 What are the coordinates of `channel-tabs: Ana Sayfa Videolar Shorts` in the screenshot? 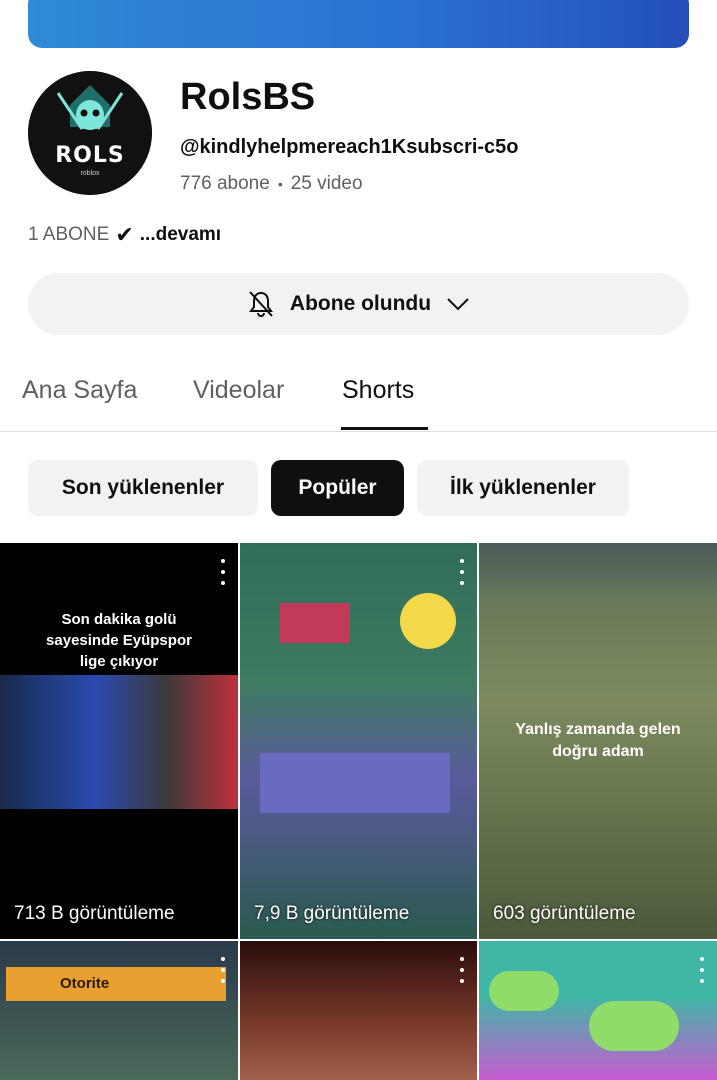 It's located at (358, 396).